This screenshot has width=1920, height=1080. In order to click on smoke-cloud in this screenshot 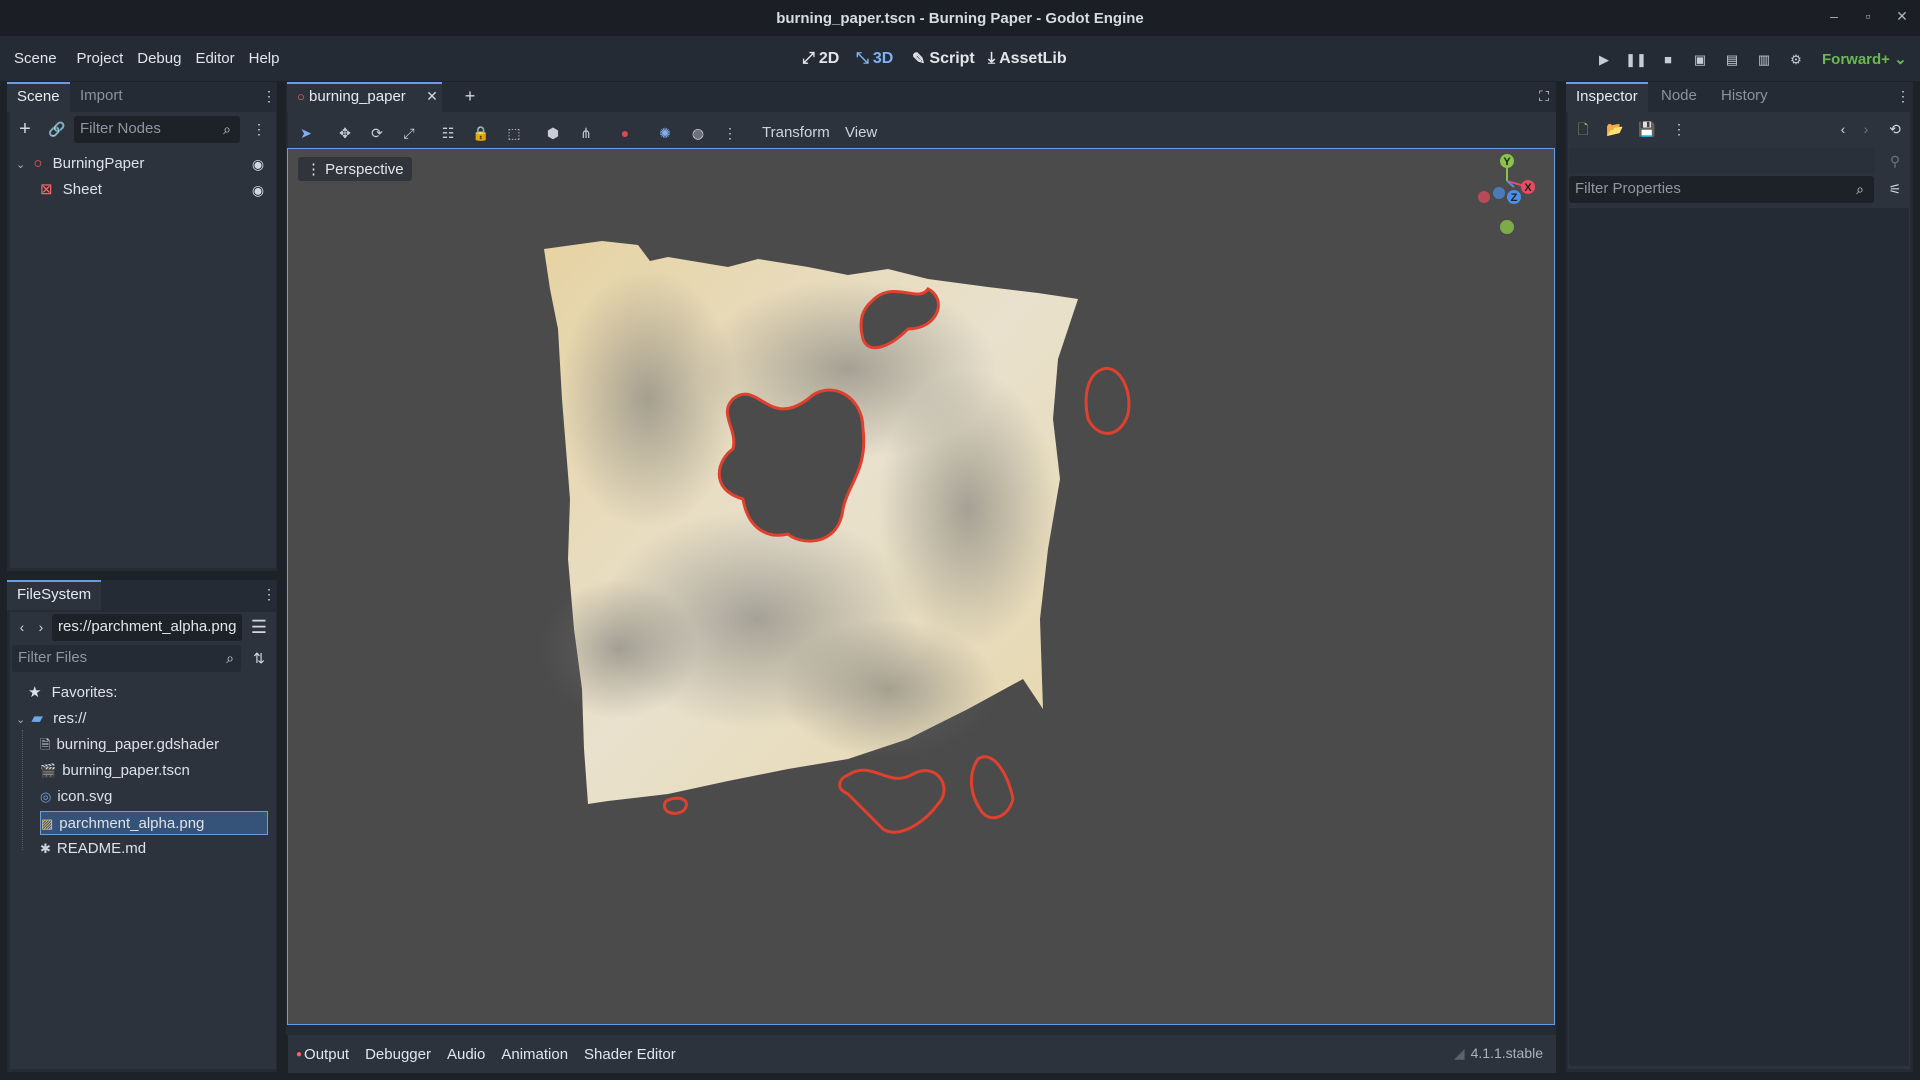, I will do `click(968, 509)`.